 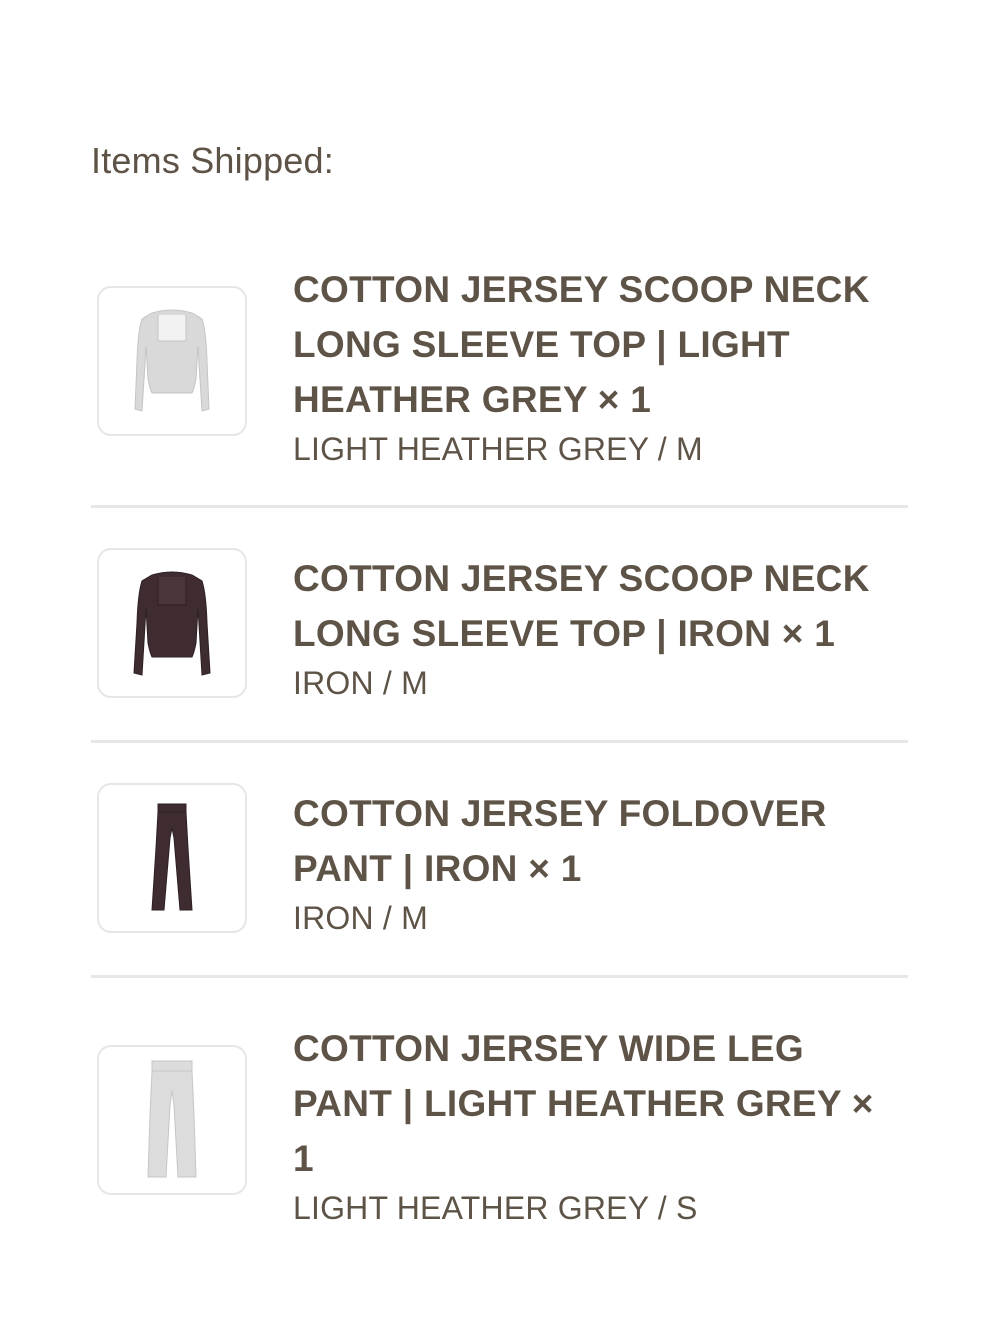 I want to click on wide-leg-pant-light-grey-icon, so click(x=172, y=1120).